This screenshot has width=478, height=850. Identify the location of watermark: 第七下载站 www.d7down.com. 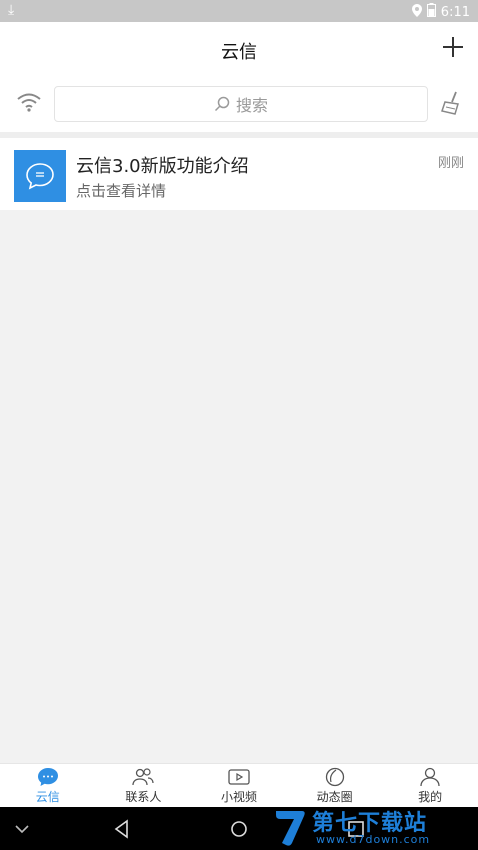
(372, 827).